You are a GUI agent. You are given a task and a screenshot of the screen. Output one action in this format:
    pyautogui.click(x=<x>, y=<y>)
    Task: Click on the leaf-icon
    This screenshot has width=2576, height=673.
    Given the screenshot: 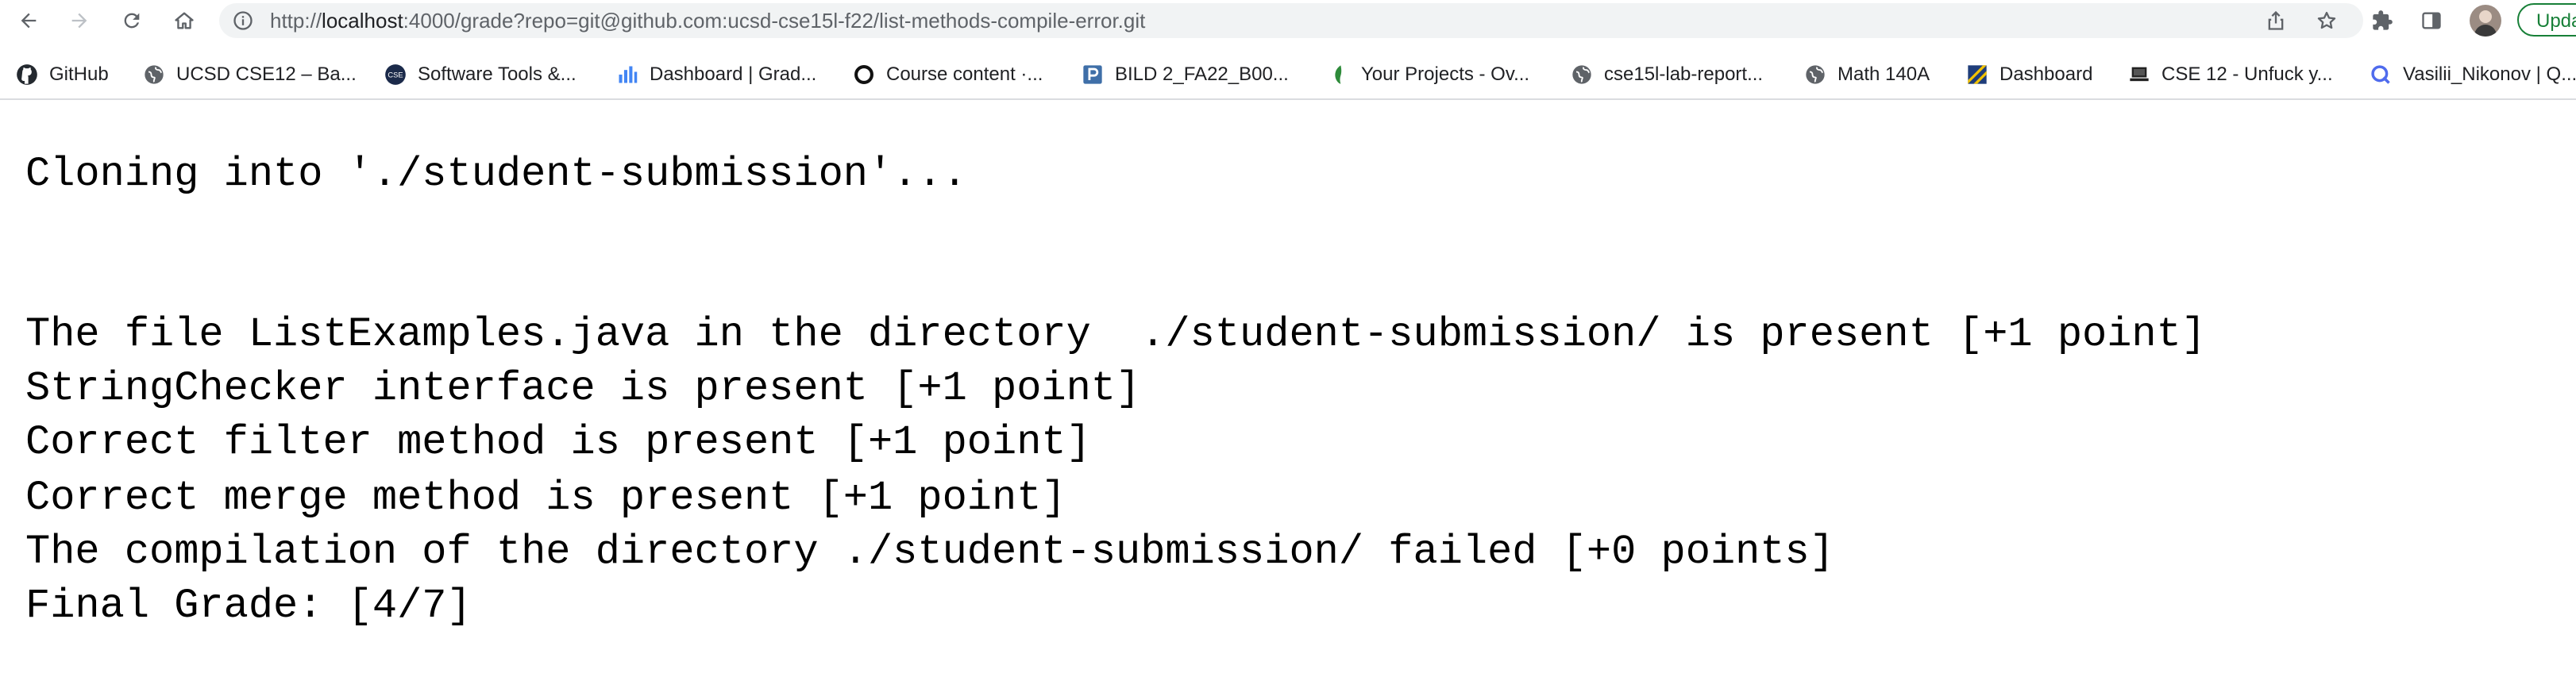 What is the action you would take?
    pyautogui.click(x=1338, y=74)
    